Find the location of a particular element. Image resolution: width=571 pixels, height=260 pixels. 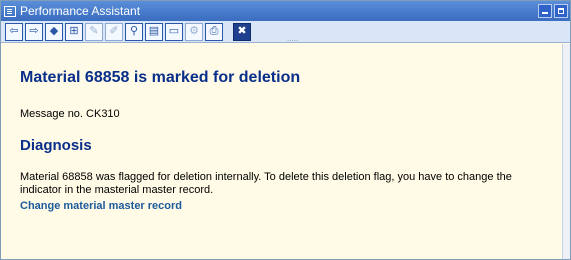

structure-button: ⊞ is located at coordinates (74, 31).